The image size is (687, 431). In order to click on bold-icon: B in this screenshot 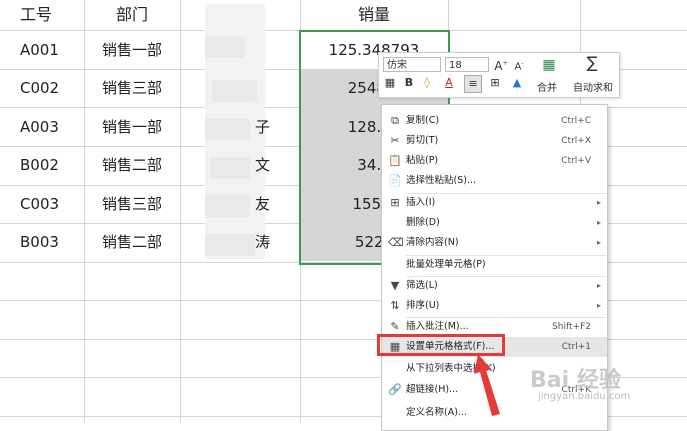, I will do `click(409, 83)`.